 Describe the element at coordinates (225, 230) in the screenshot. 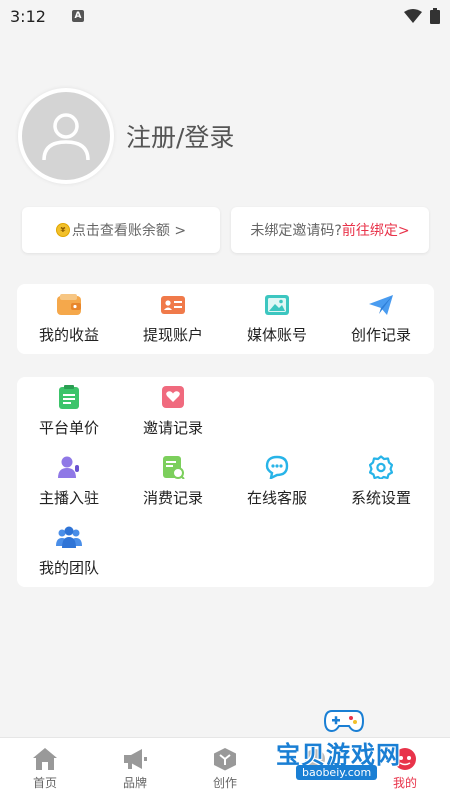

I see `promo-row: ¥ 点击查看账余额 > 未绑定邀请码? 前往绑定>` at that location.